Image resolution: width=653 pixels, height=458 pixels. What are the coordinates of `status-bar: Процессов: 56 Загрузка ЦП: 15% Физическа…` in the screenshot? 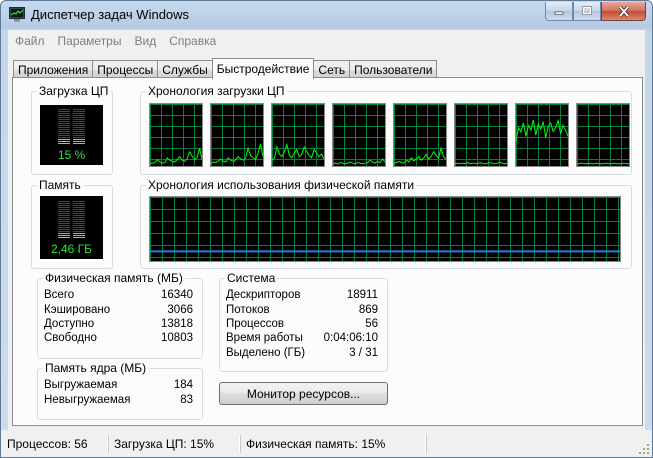 It's located at (326, 443).